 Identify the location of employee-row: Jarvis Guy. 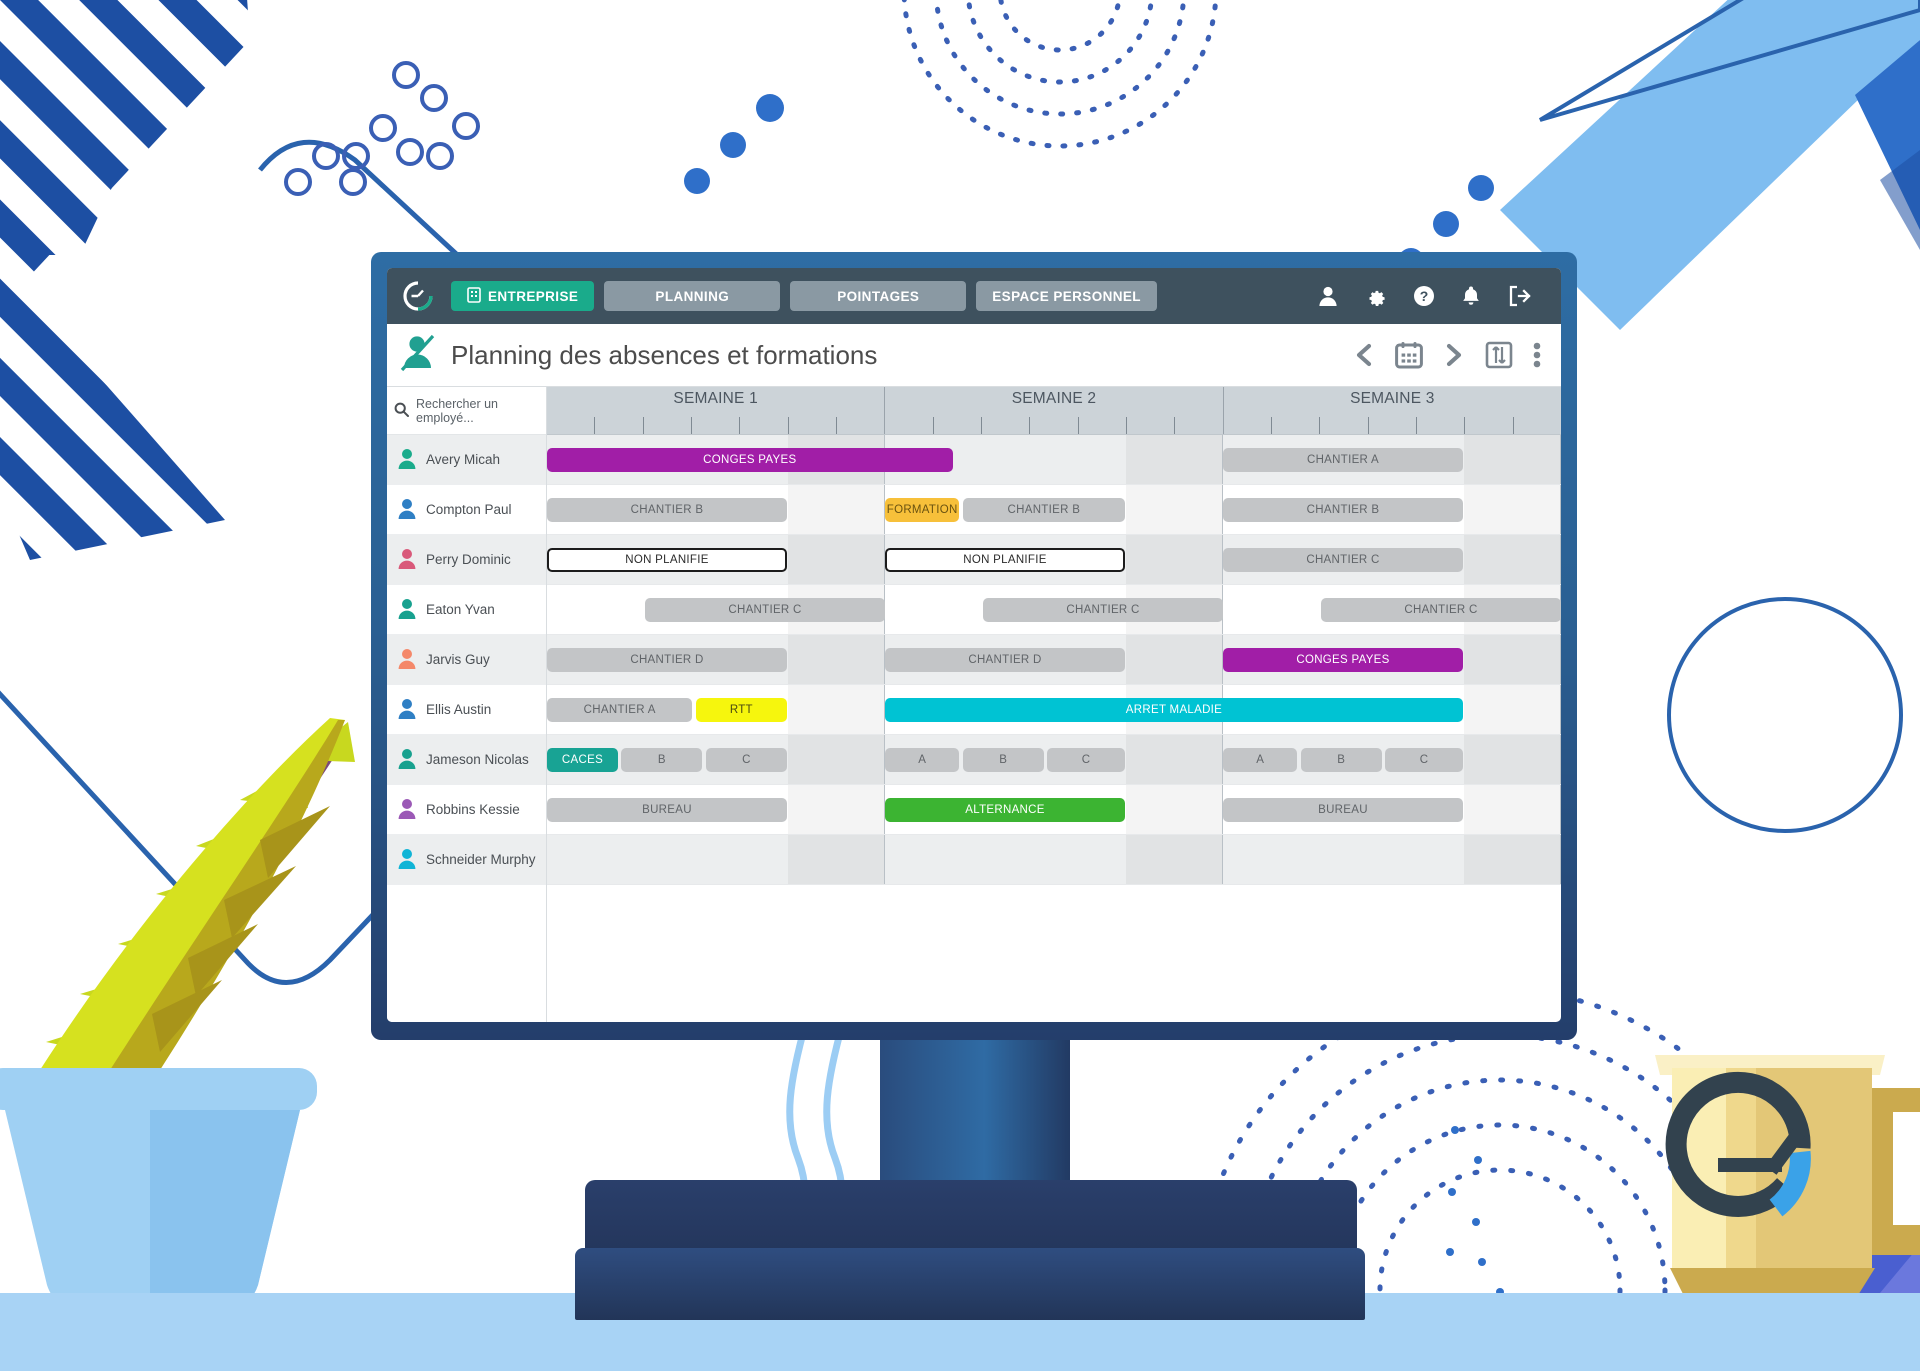
(466, 660).